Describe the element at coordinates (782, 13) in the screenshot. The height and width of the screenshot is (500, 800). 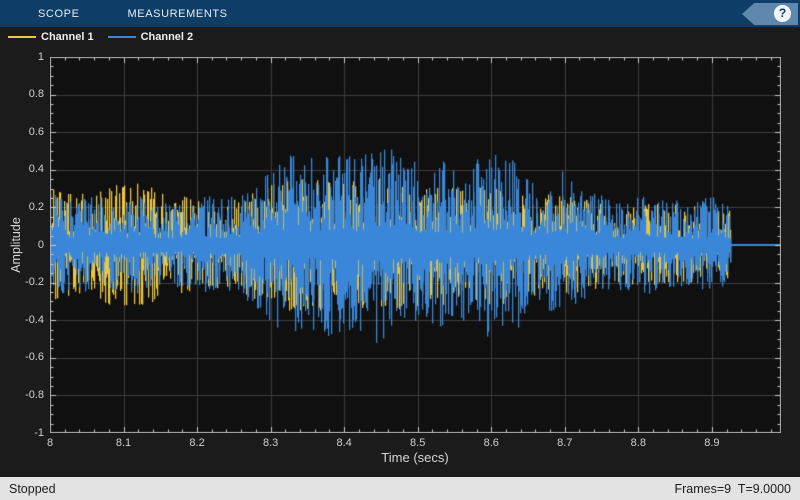
I see `help-icon: ?` at that location.